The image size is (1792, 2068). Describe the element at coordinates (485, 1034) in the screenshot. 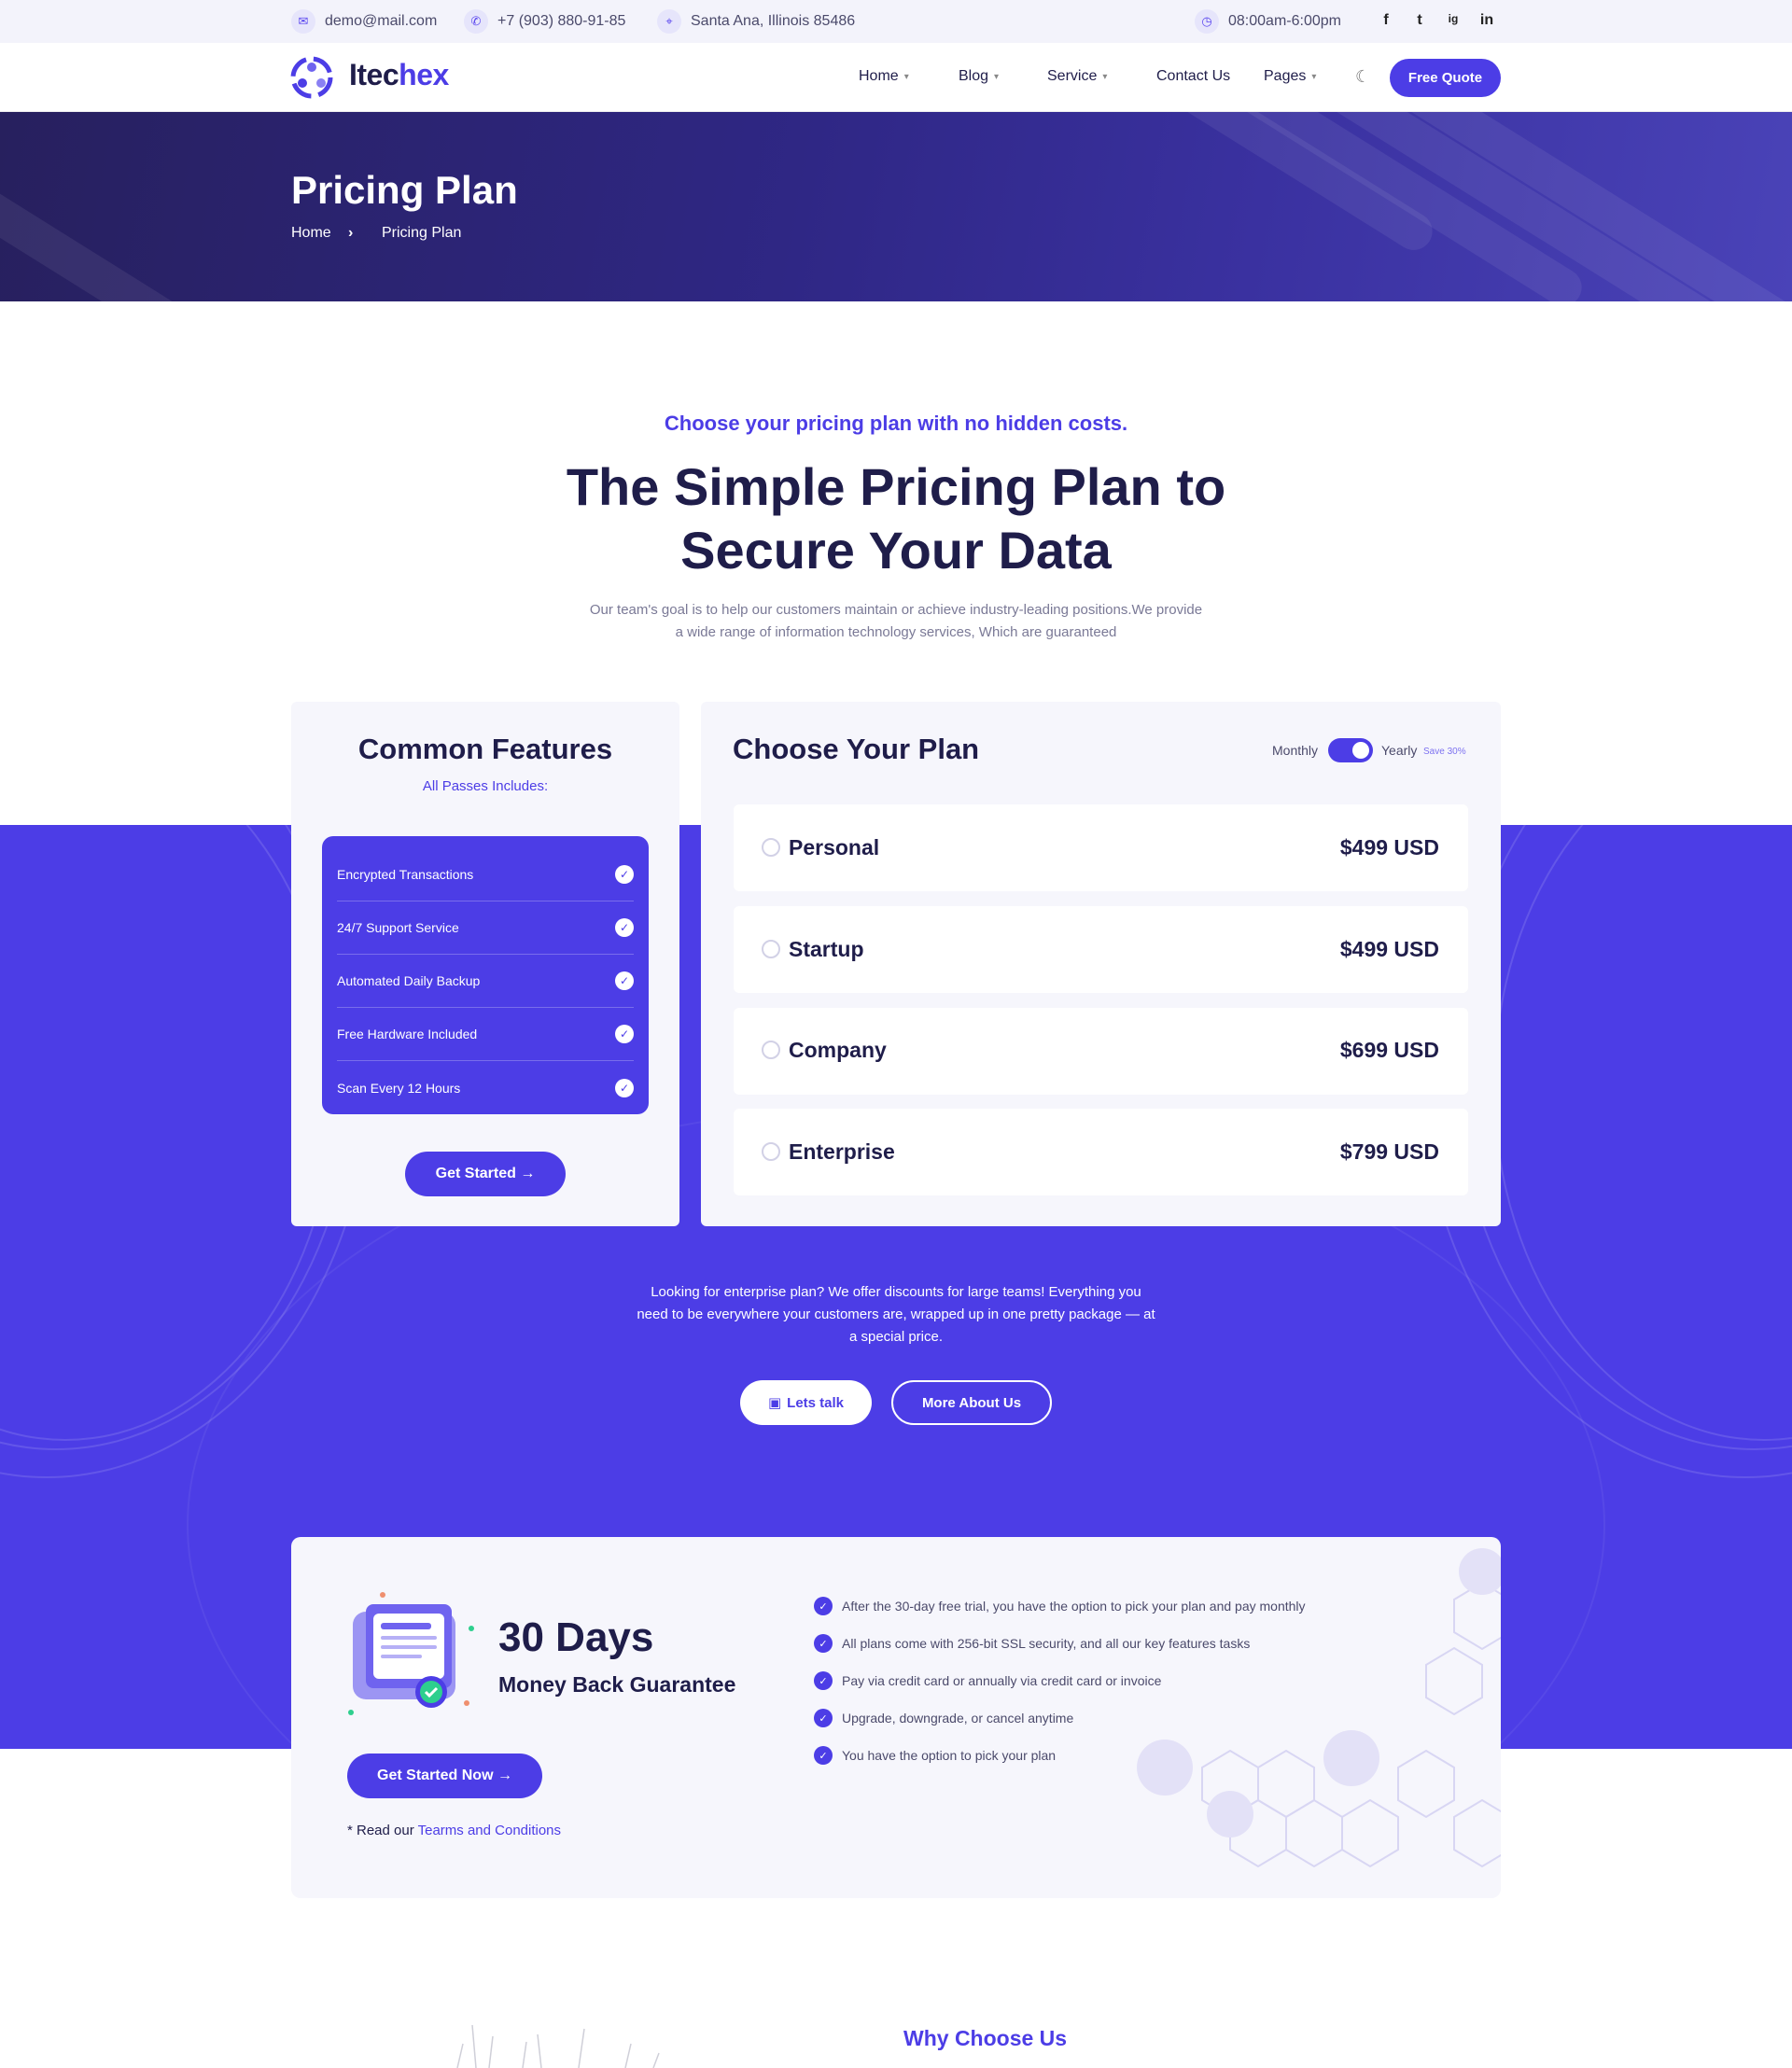

I see `feature-item: Free Hardware Included ✓` at that location.